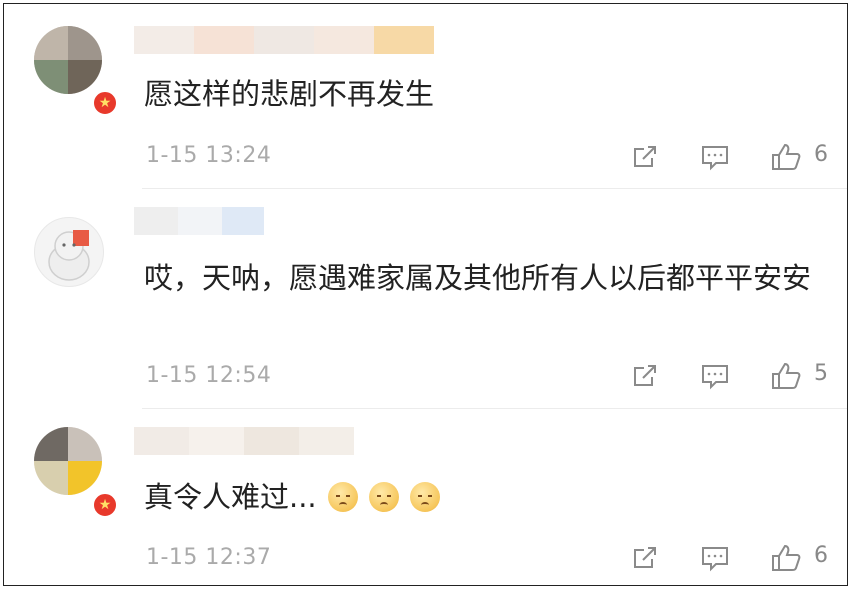 Image resolution: width=853 pixels, height=590 pixels. What do you see at coordinates (209, 155) in the screenshot?
I see `comment-time: 1-15 13:24` at bounding box center [209, 155].